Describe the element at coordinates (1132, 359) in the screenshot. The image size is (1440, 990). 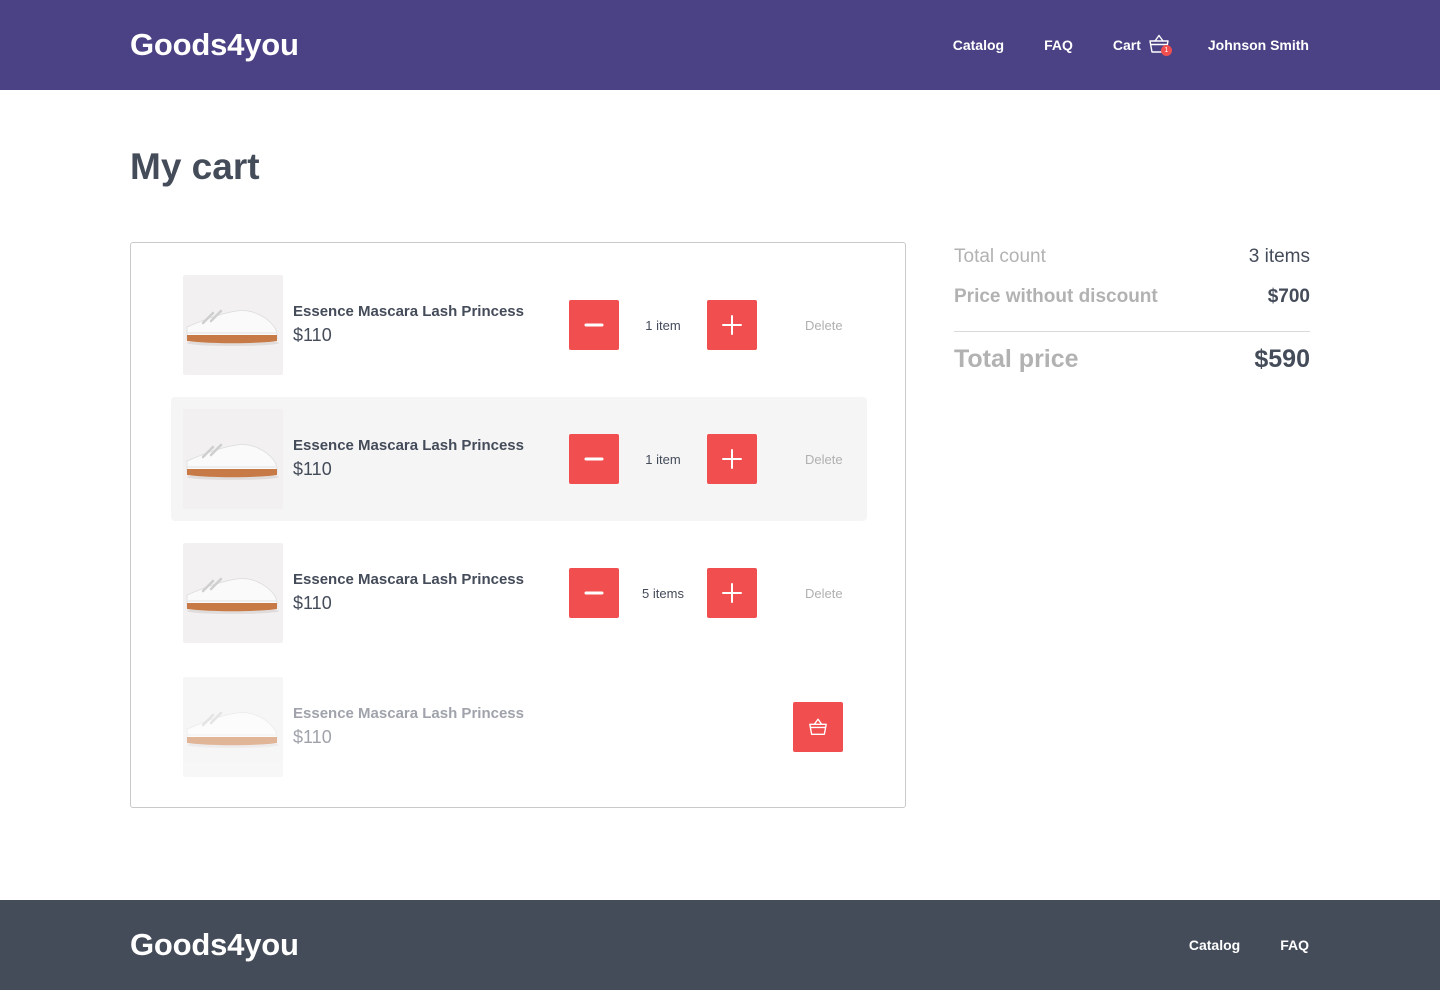
I see `total-price-row: Total price $590` at that location.